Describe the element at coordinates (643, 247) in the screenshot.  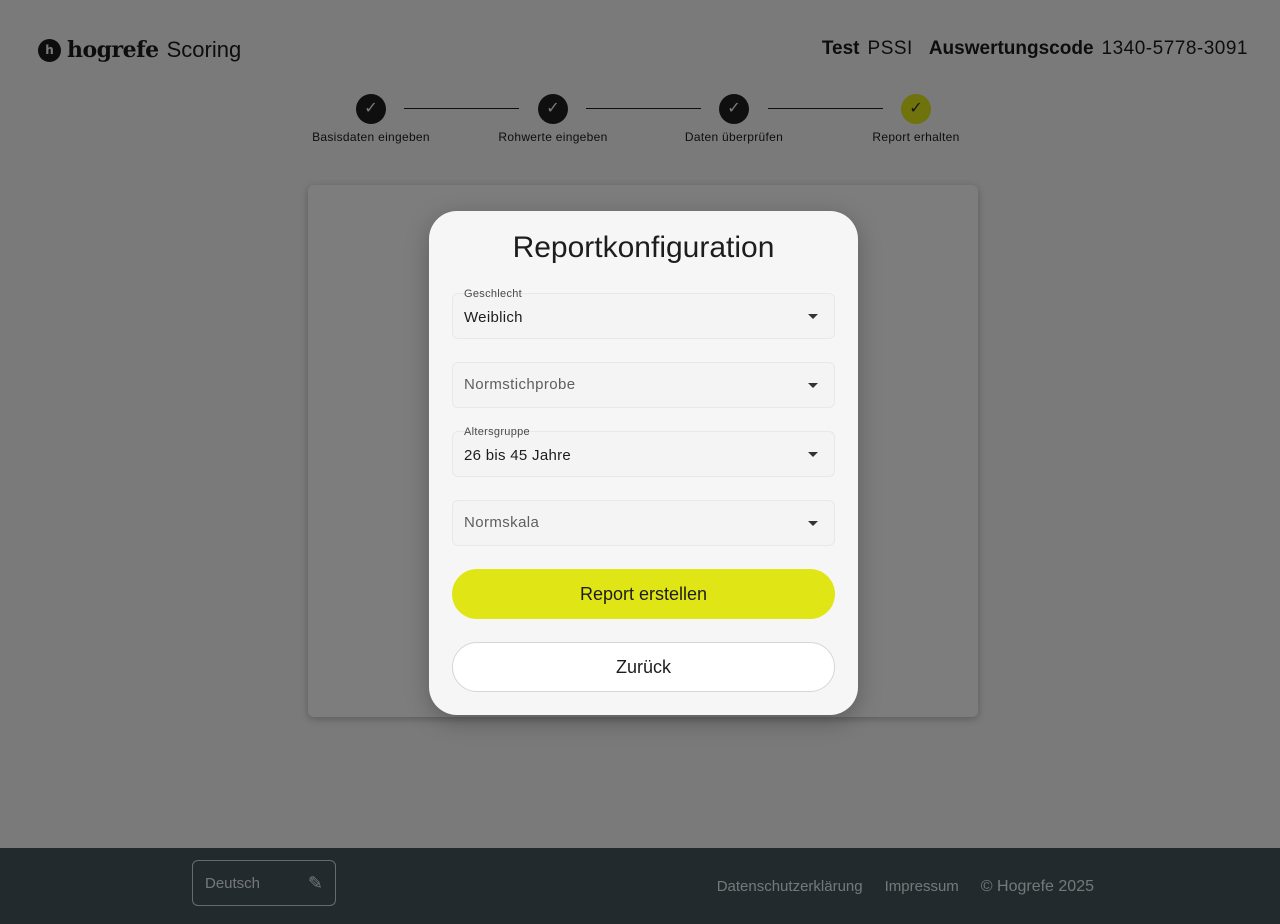
I see `dialog-title: Reportkonfiguration` at that location.